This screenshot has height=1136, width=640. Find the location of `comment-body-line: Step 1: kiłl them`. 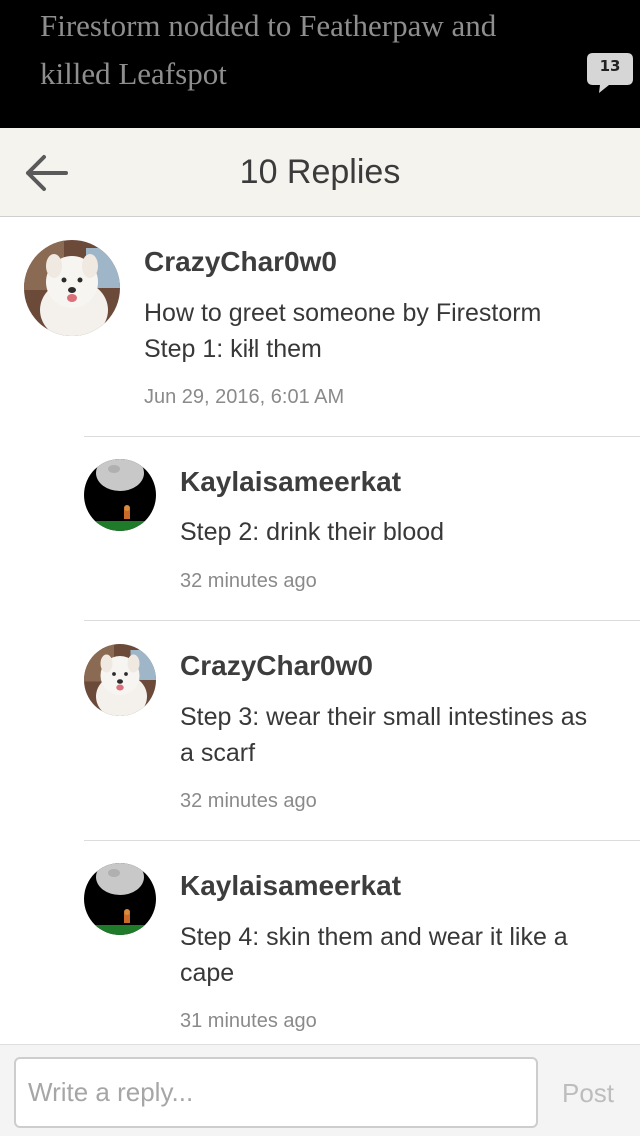

comment-body-line: Step 1: kiłl them is located at coordinates (233, 349).